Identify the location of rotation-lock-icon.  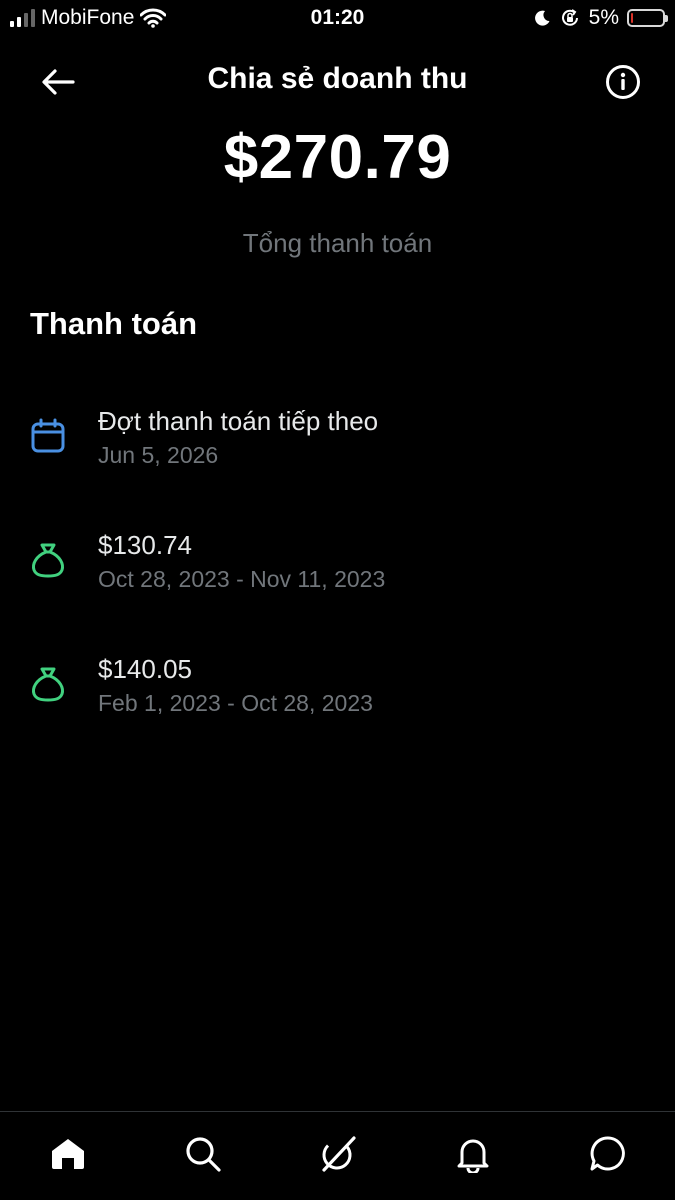
(569, 17).